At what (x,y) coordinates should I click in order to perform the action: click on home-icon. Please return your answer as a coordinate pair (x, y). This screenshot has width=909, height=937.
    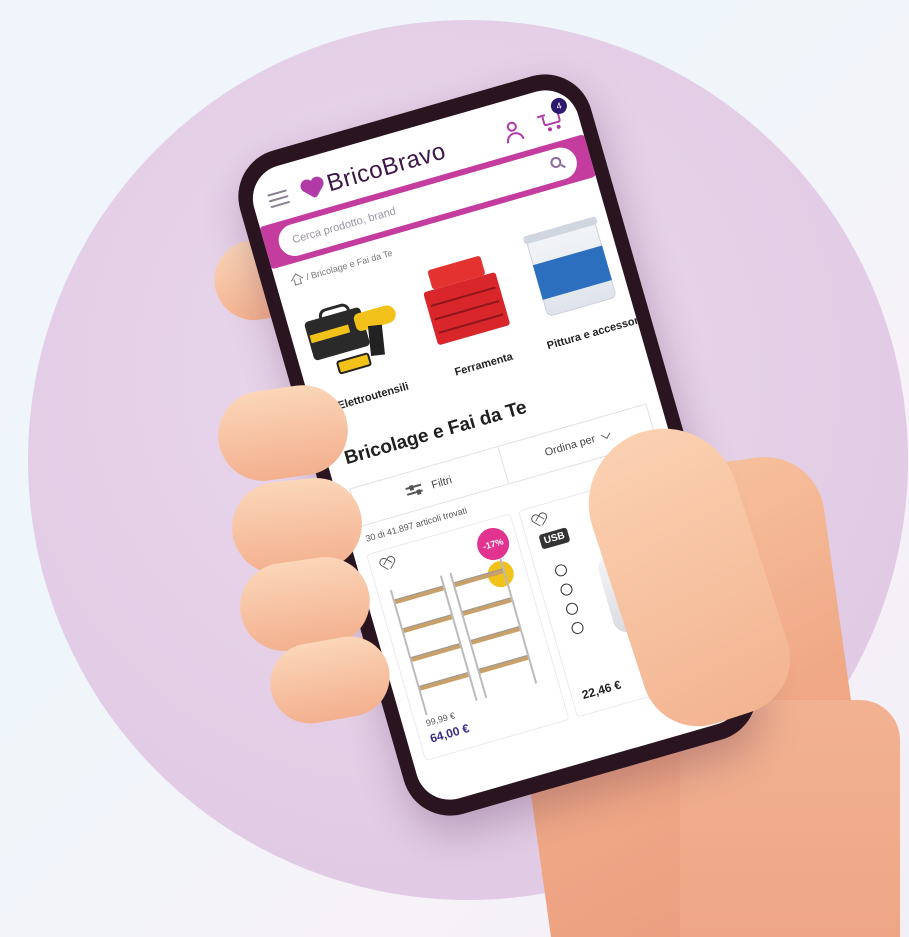
    Looking at the image, I should click on (297, 279).